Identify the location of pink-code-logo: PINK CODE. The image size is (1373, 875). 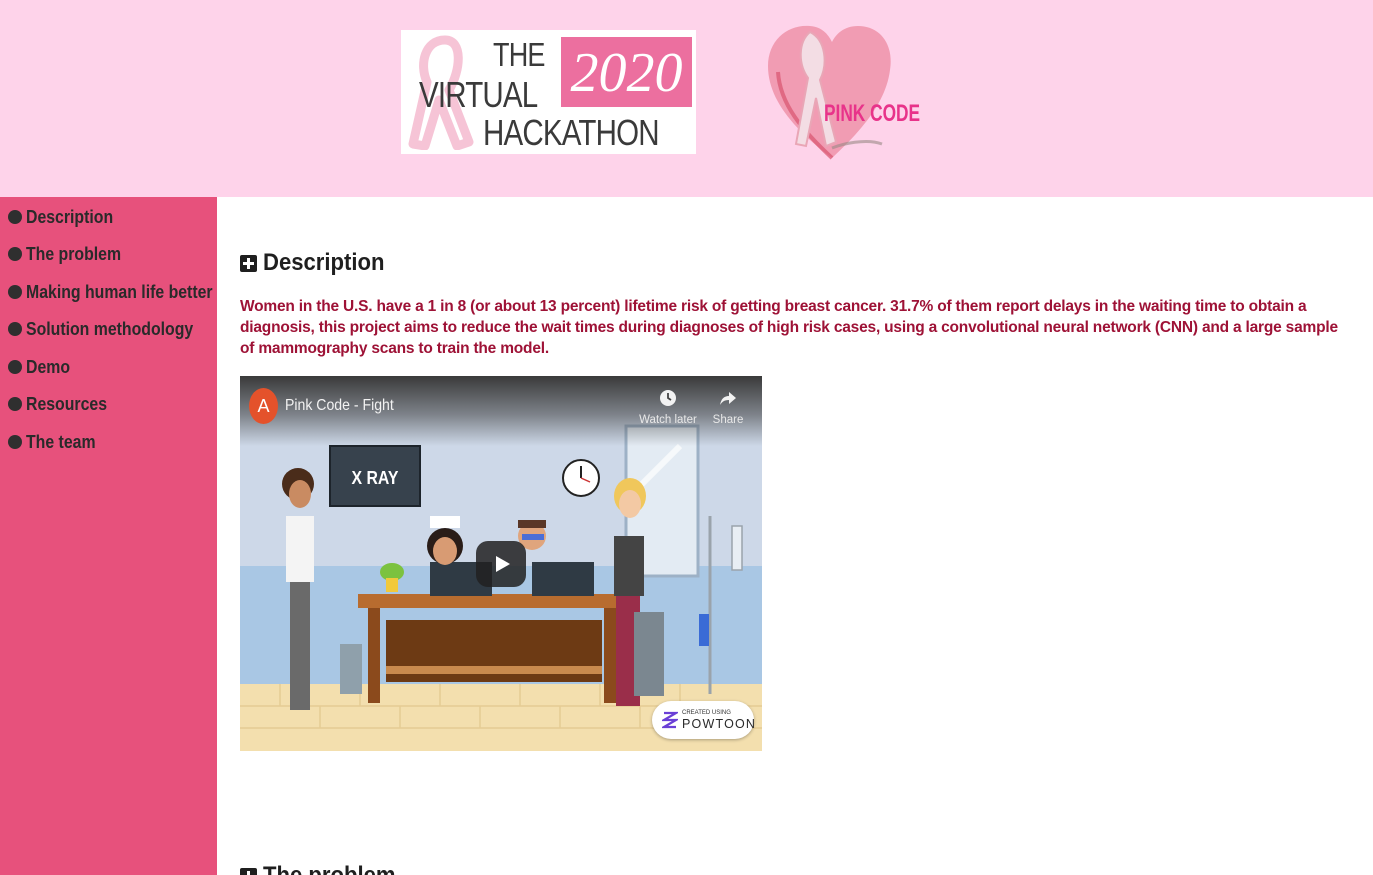
(841, 93).